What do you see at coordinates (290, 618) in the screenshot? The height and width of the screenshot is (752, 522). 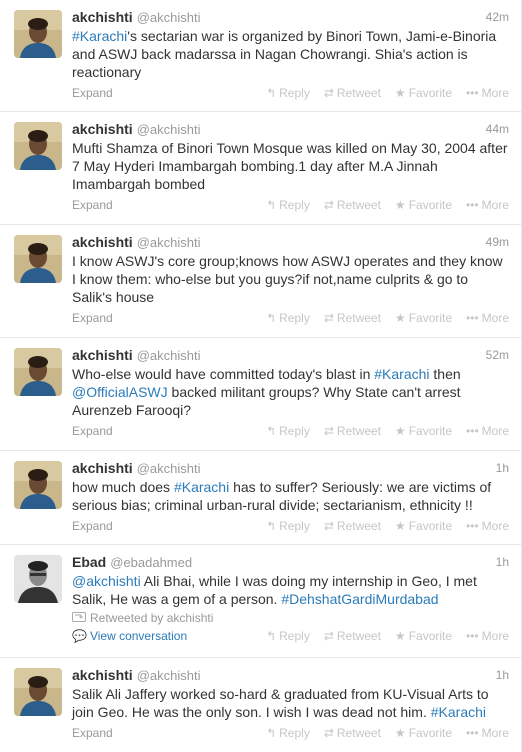 I see `retweeted-by: Retweeted by akchishti` at bounding box center [290, 618].